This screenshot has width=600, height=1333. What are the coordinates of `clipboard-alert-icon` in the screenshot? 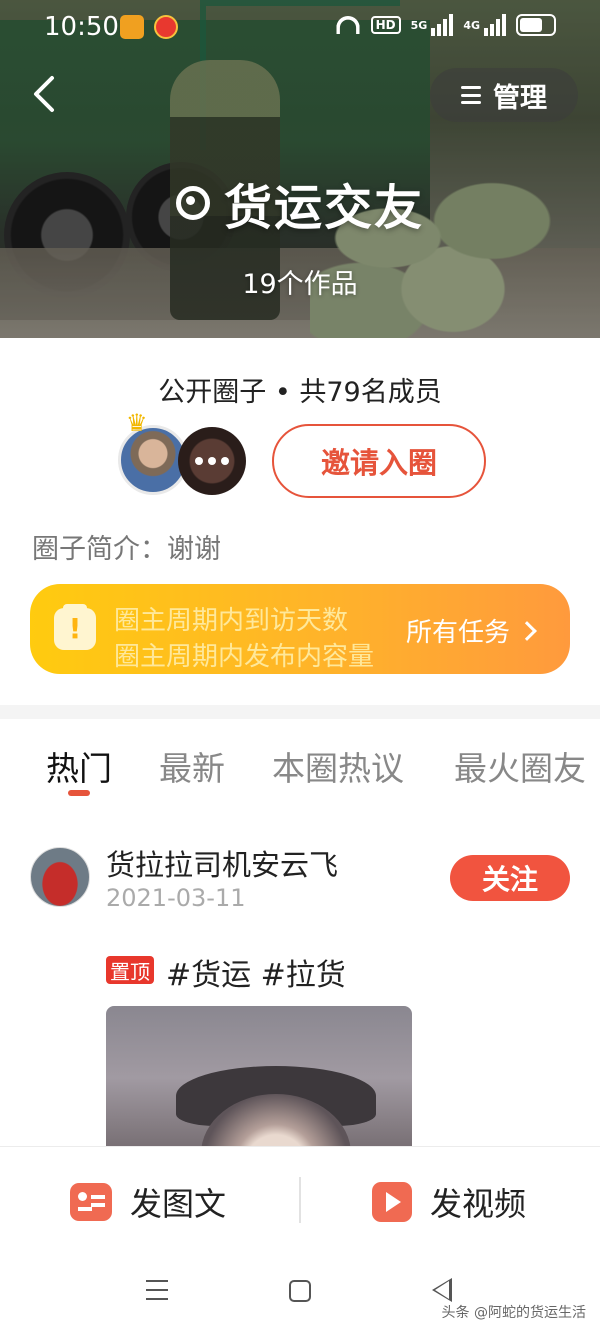 It's located at (75, 627).